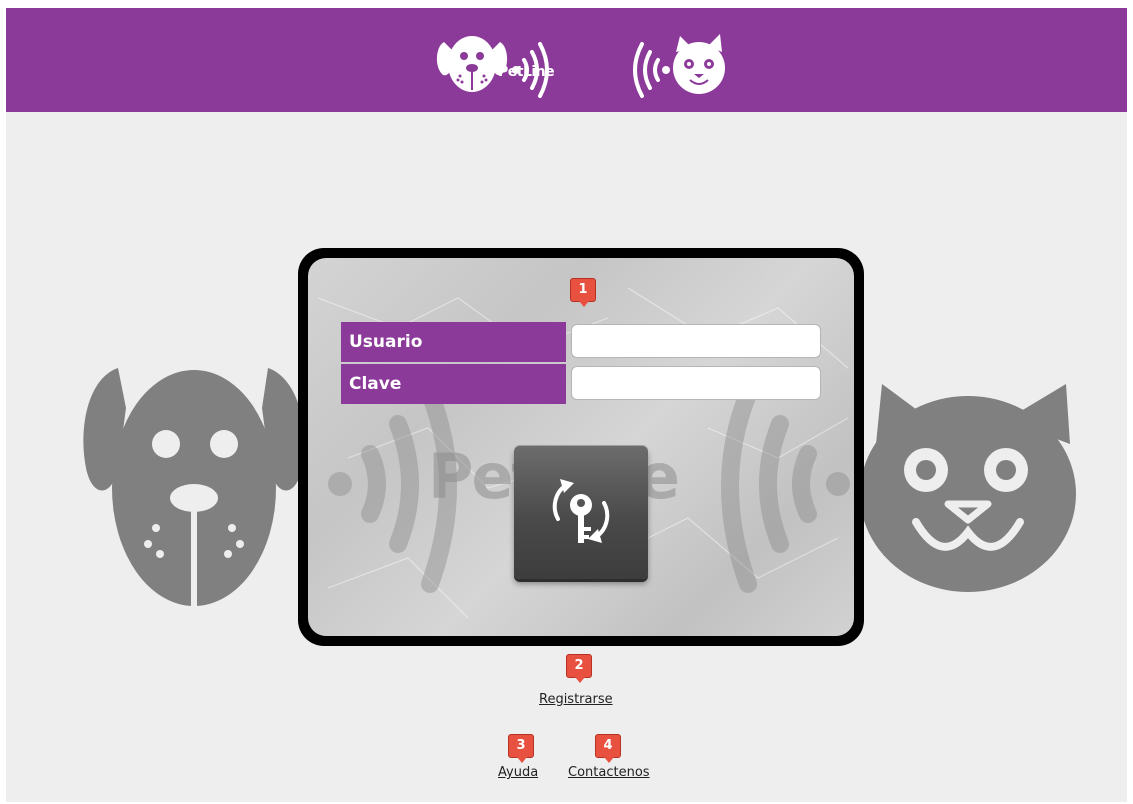 Image resolution: width=1133 pixels, height=804 pixels. Describe the element at coordinates (696, 383) in the screenshot. I see `password-input` at that location.